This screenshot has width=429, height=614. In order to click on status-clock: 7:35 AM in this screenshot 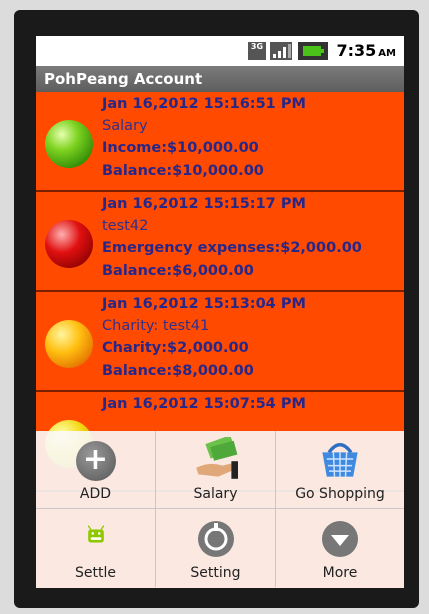, I will do `click(366, 50)`.